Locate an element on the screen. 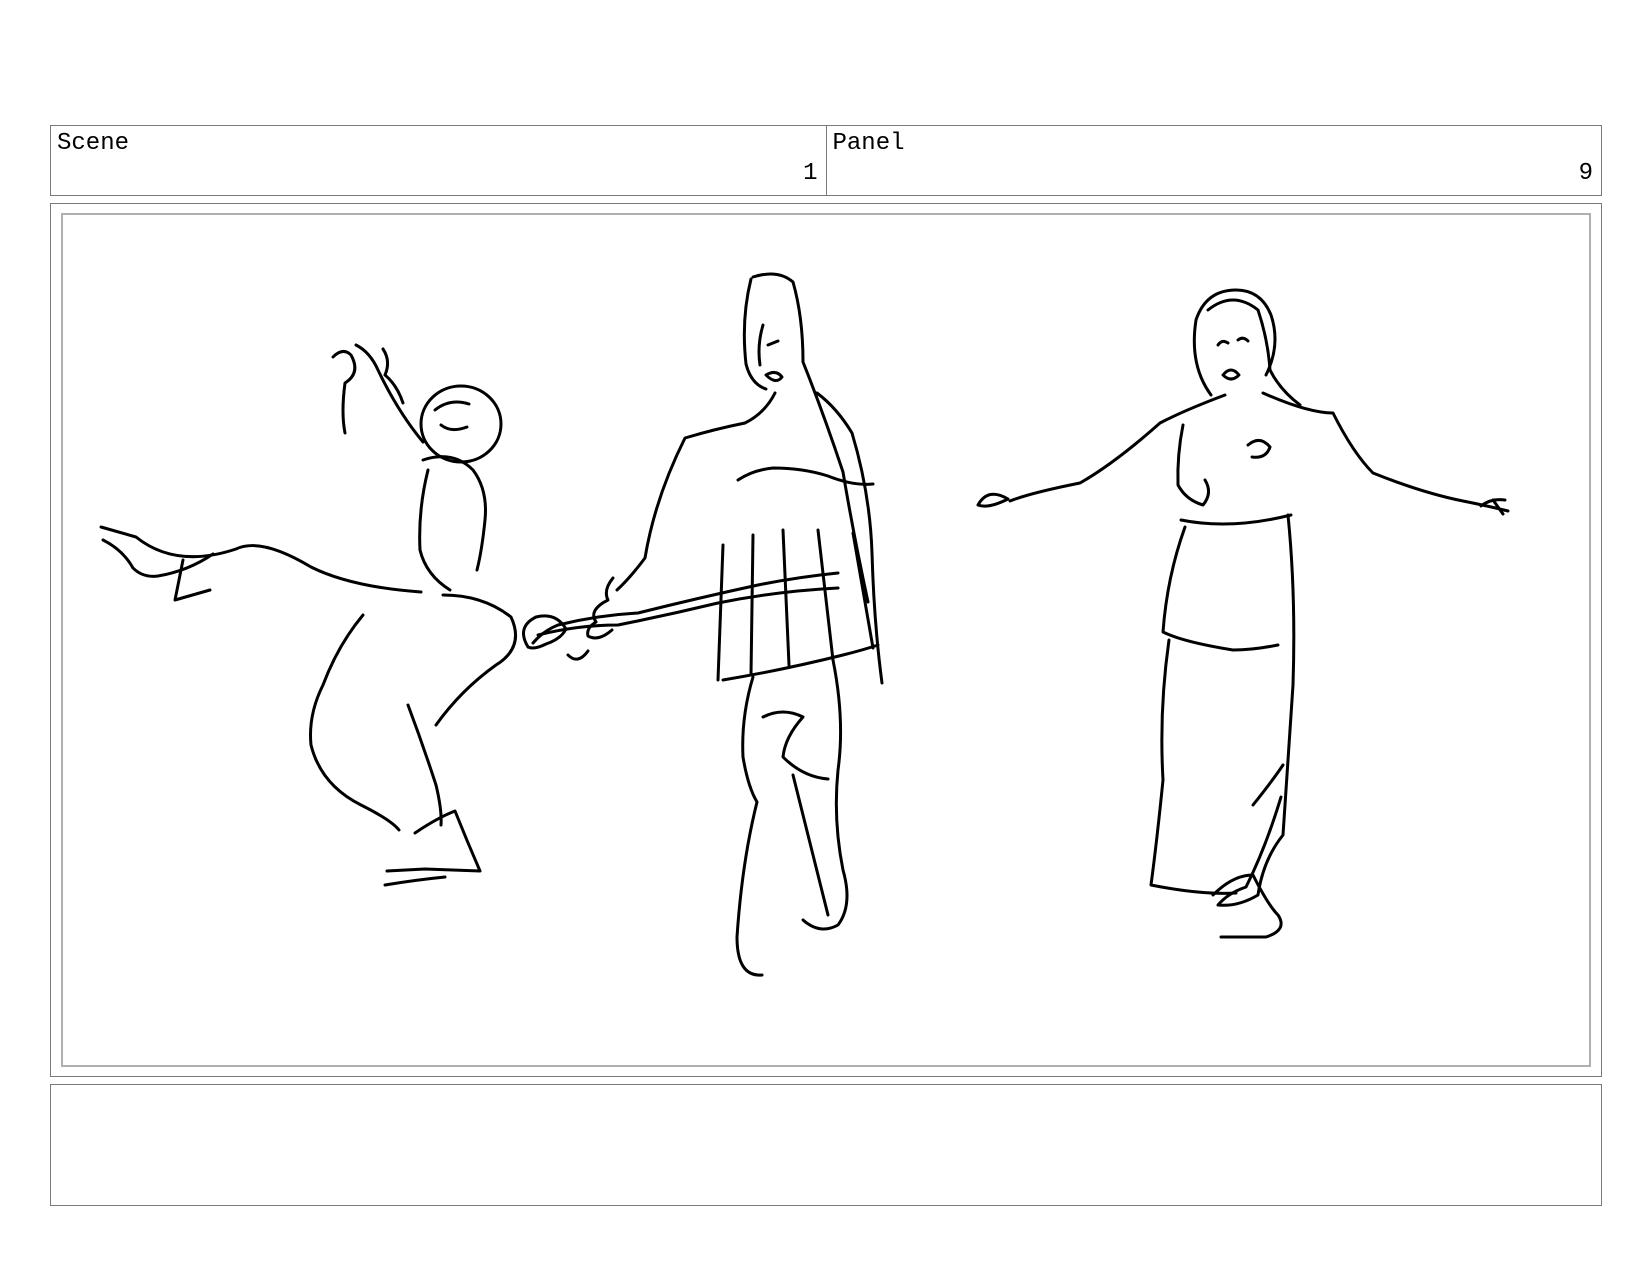 This screenshot has width=1650, height=1275. notes-box is located at coordinates (826, 1145).